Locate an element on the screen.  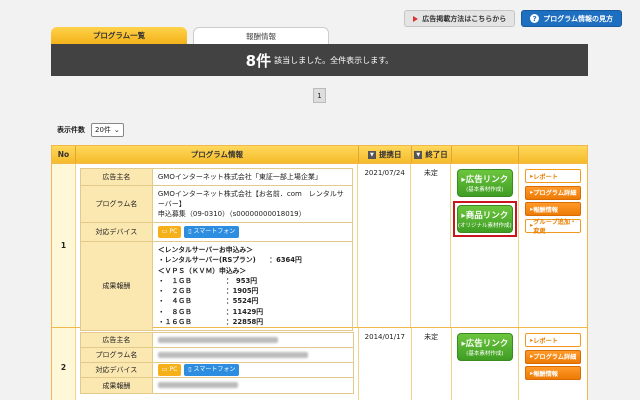
start-date: 2021/07/24 is located at coordinates (385, 245).